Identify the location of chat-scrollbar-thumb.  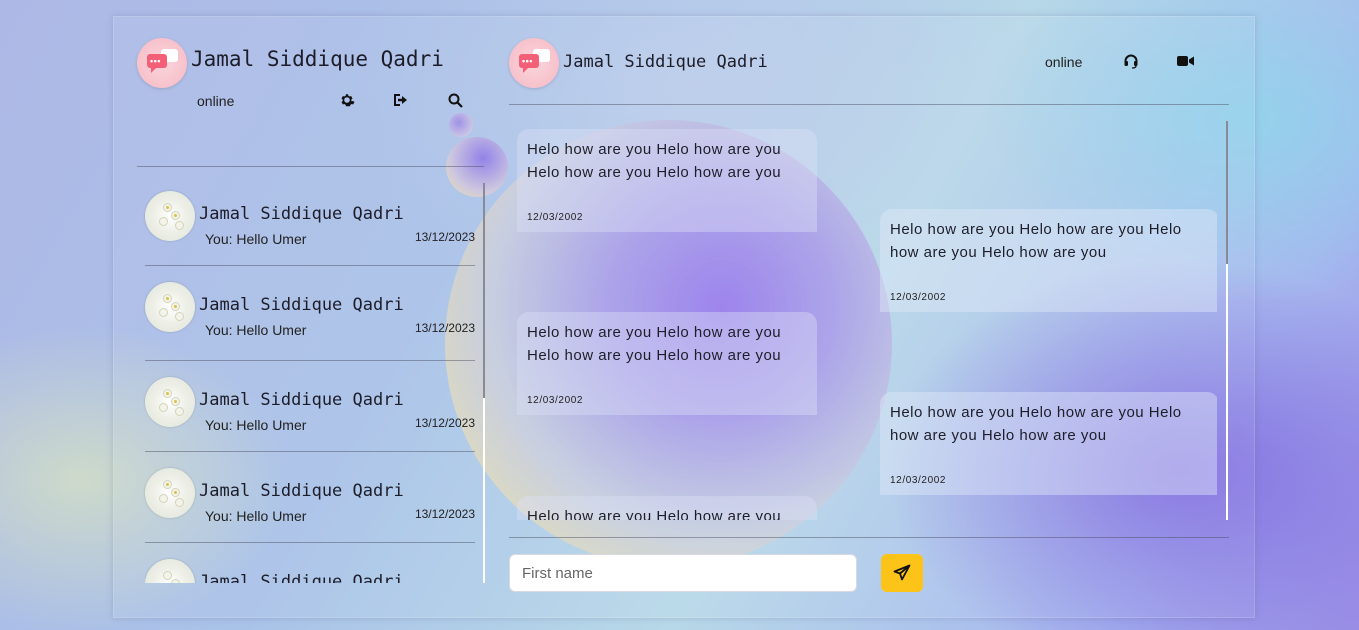
(1227, 192).